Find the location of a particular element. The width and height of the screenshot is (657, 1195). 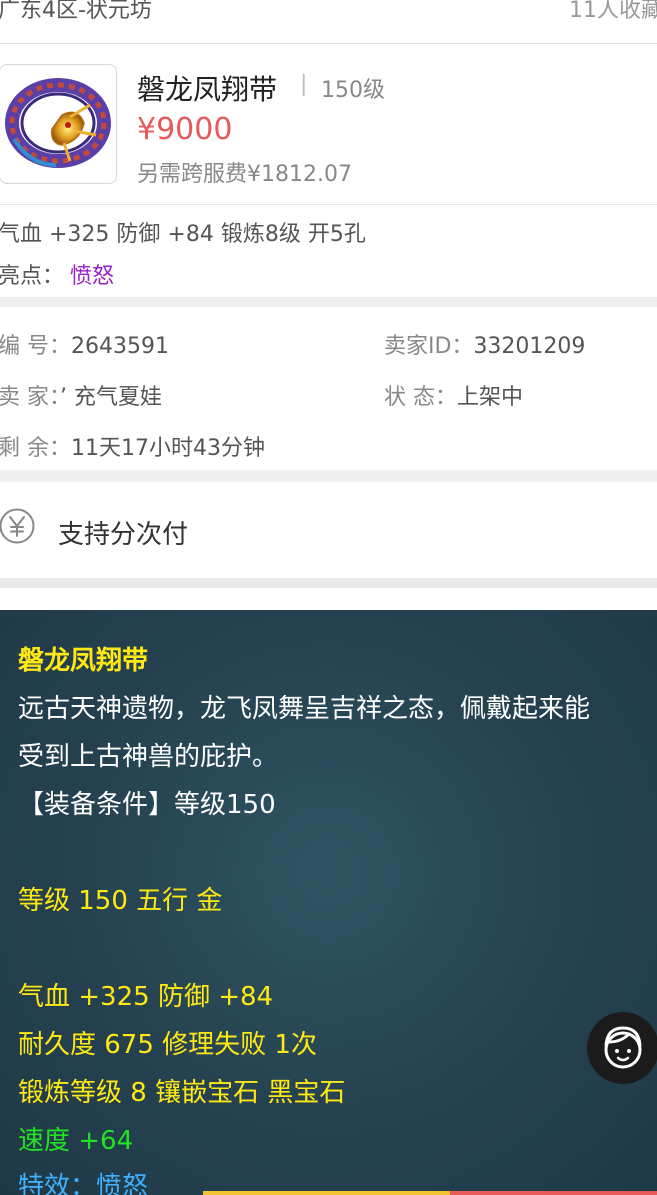

detail-durability-line: 耐久度 675 修理失败 1次 is located at coordinates (167, 1045).